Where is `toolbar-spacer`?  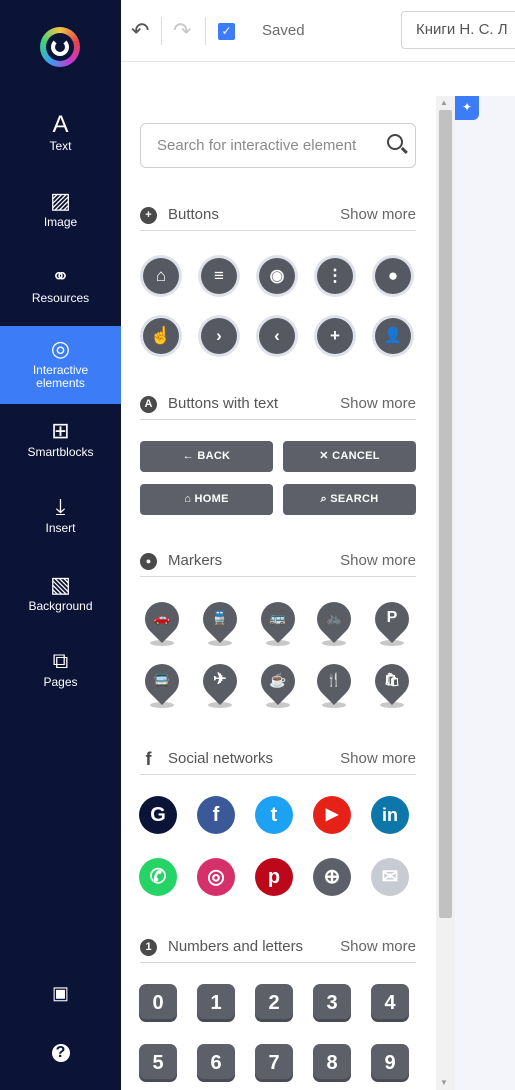 toolbar-spacer is located at coordinates (318, 79).